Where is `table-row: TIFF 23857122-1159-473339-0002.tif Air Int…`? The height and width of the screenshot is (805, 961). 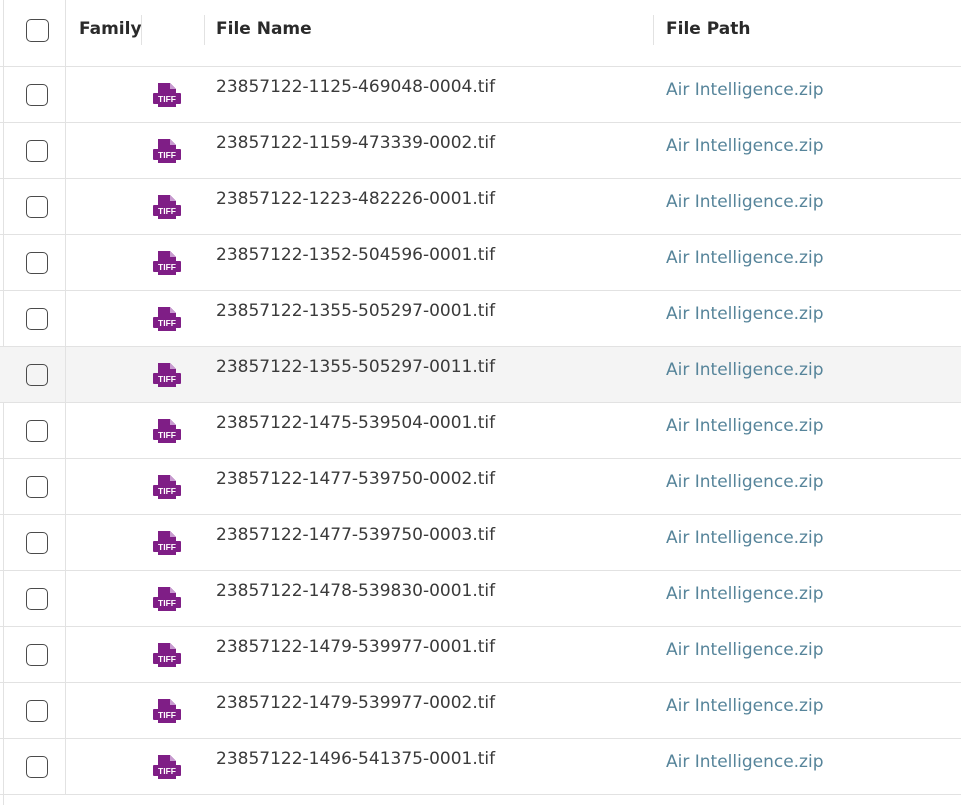
table-row: TIFF 23857122-1159-473339-0002.tif Air Int… is located at coordinates (480, 151).